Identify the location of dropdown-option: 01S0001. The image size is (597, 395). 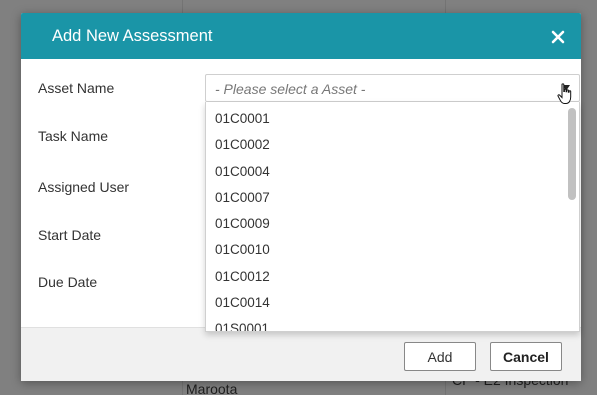
(392, 323).